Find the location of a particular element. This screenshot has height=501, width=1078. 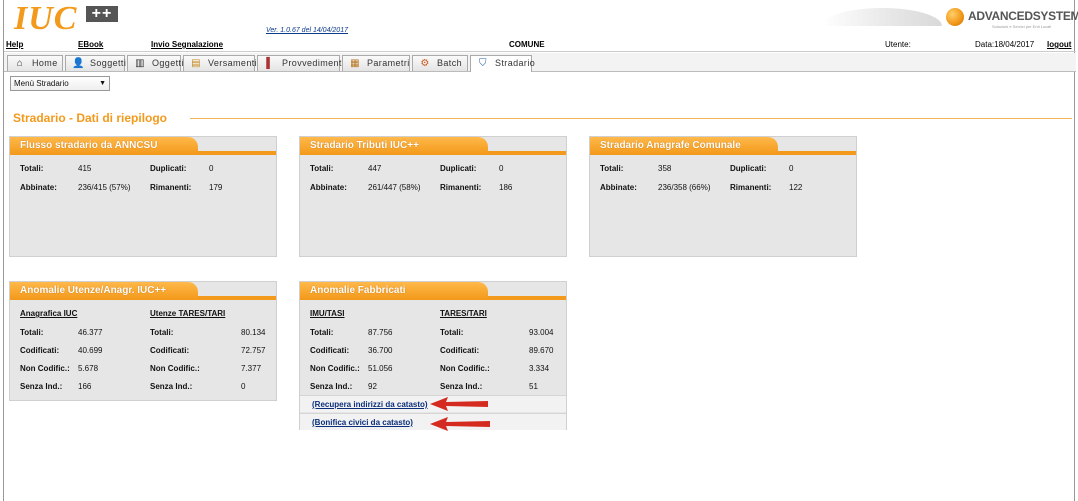

tab-batch: ⚙ Batch is located at coordinates (440, 63).